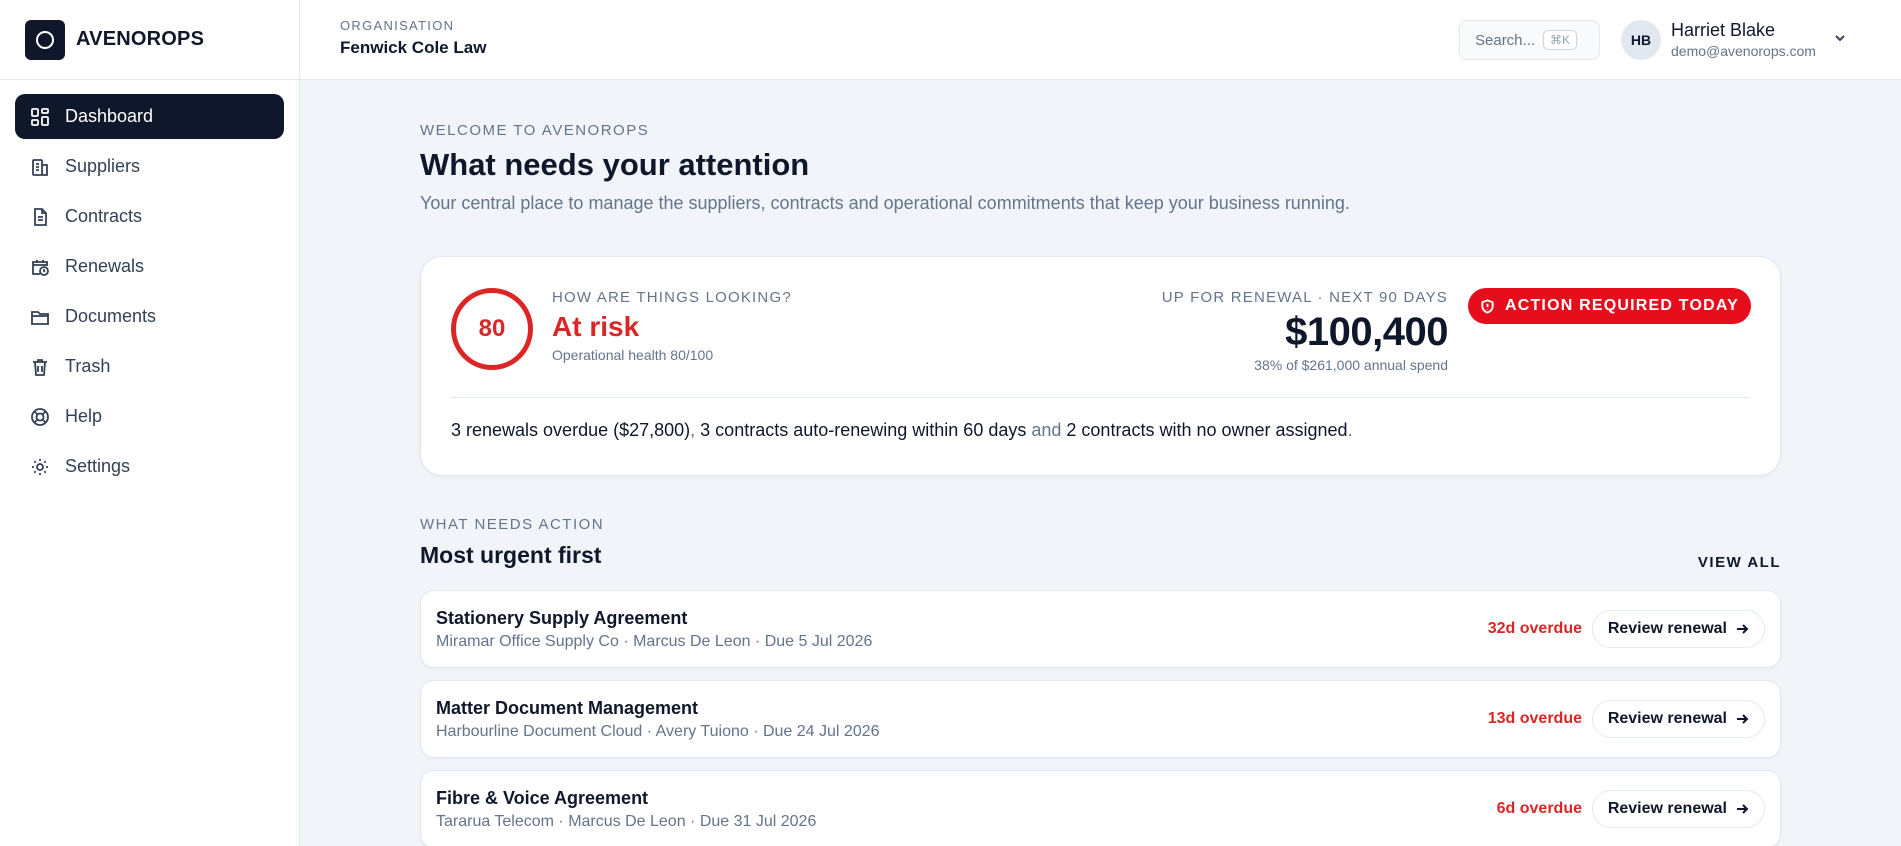 This screenshot has width=1901, height=846. What do you see at coordinates (84, 416) in the screenshot?
I see `sidebar-item-label: Help` at bounding box center [84, 416].